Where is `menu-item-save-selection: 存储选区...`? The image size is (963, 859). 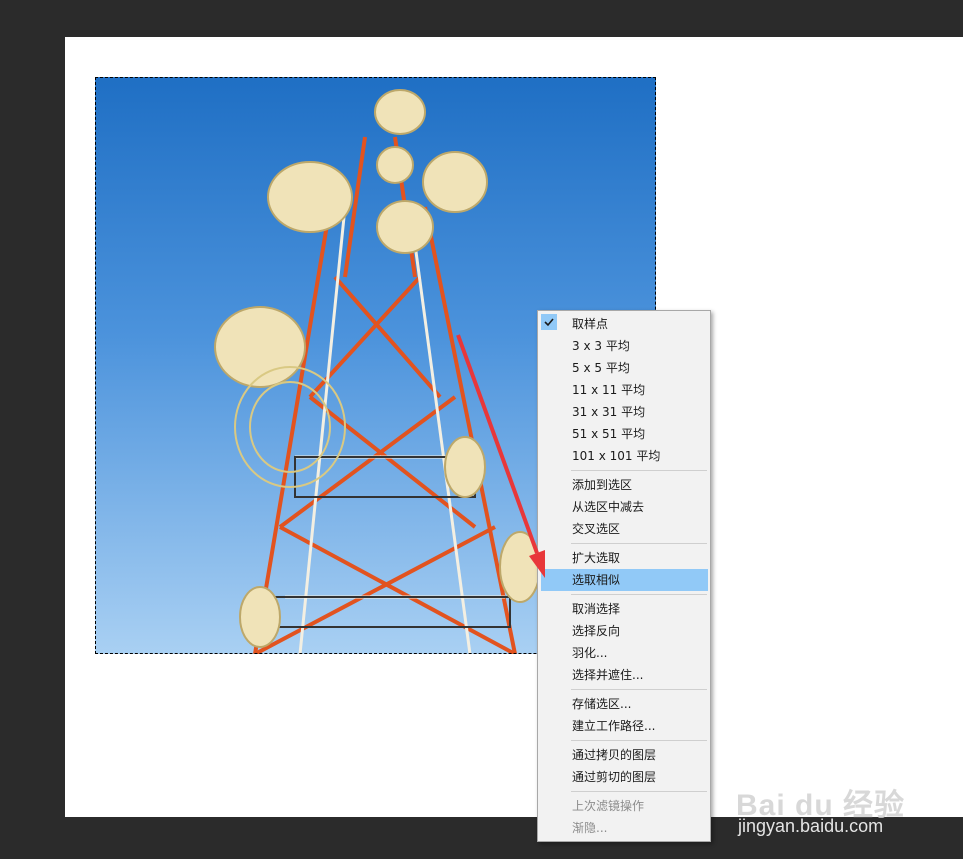 menu-item-save-selection: 存储选区... is located at coordinates (624, 704).